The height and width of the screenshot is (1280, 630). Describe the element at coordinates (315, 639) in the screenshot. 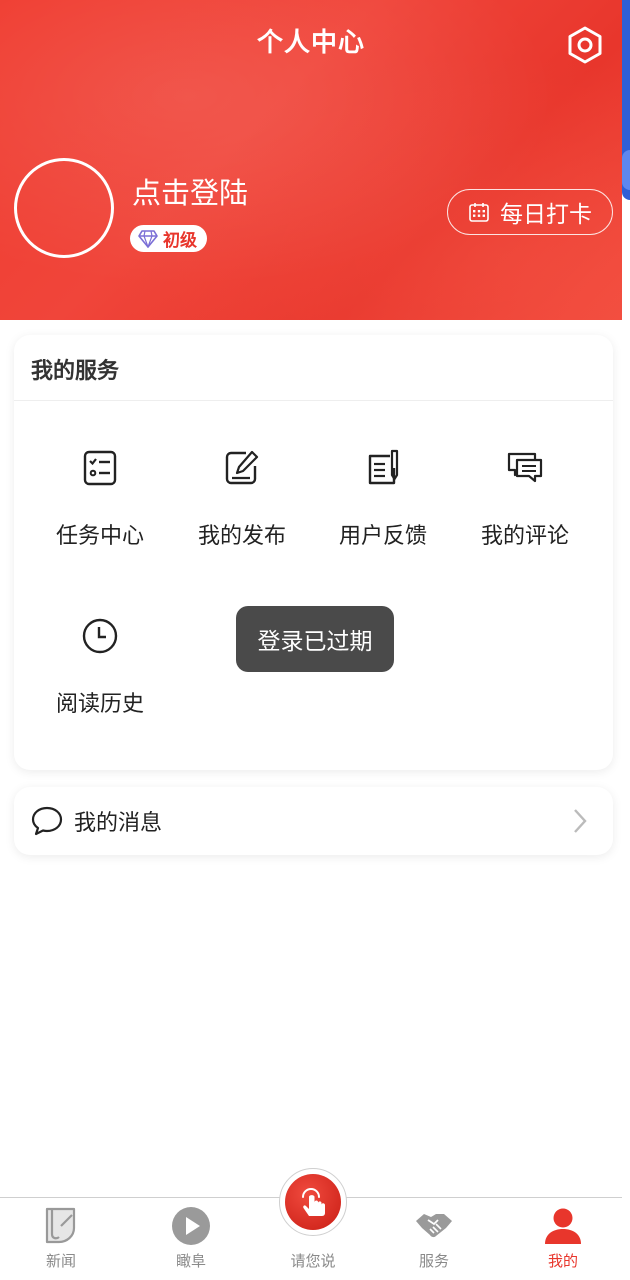

I see `toast-message: 登录已过期` at that location.